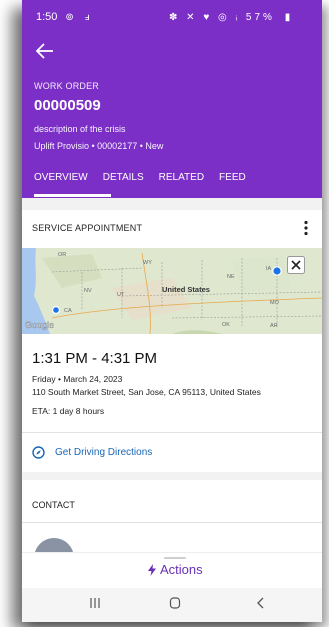 This screenshot has height=627, width=329. Describe the element at coordinates (205, 17) in the screenshot. I see `status-indicator-icons: ✽ ✕ ♥ ◎ ᵢ` at that location.